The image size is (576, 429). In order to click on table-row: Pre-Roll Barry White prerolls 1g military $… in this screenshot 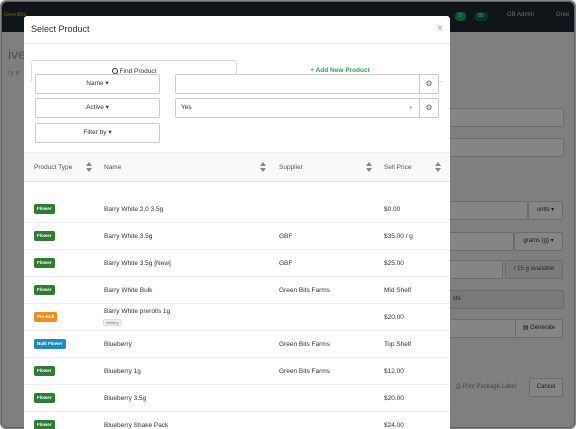, I will do `click(237, 317)`.